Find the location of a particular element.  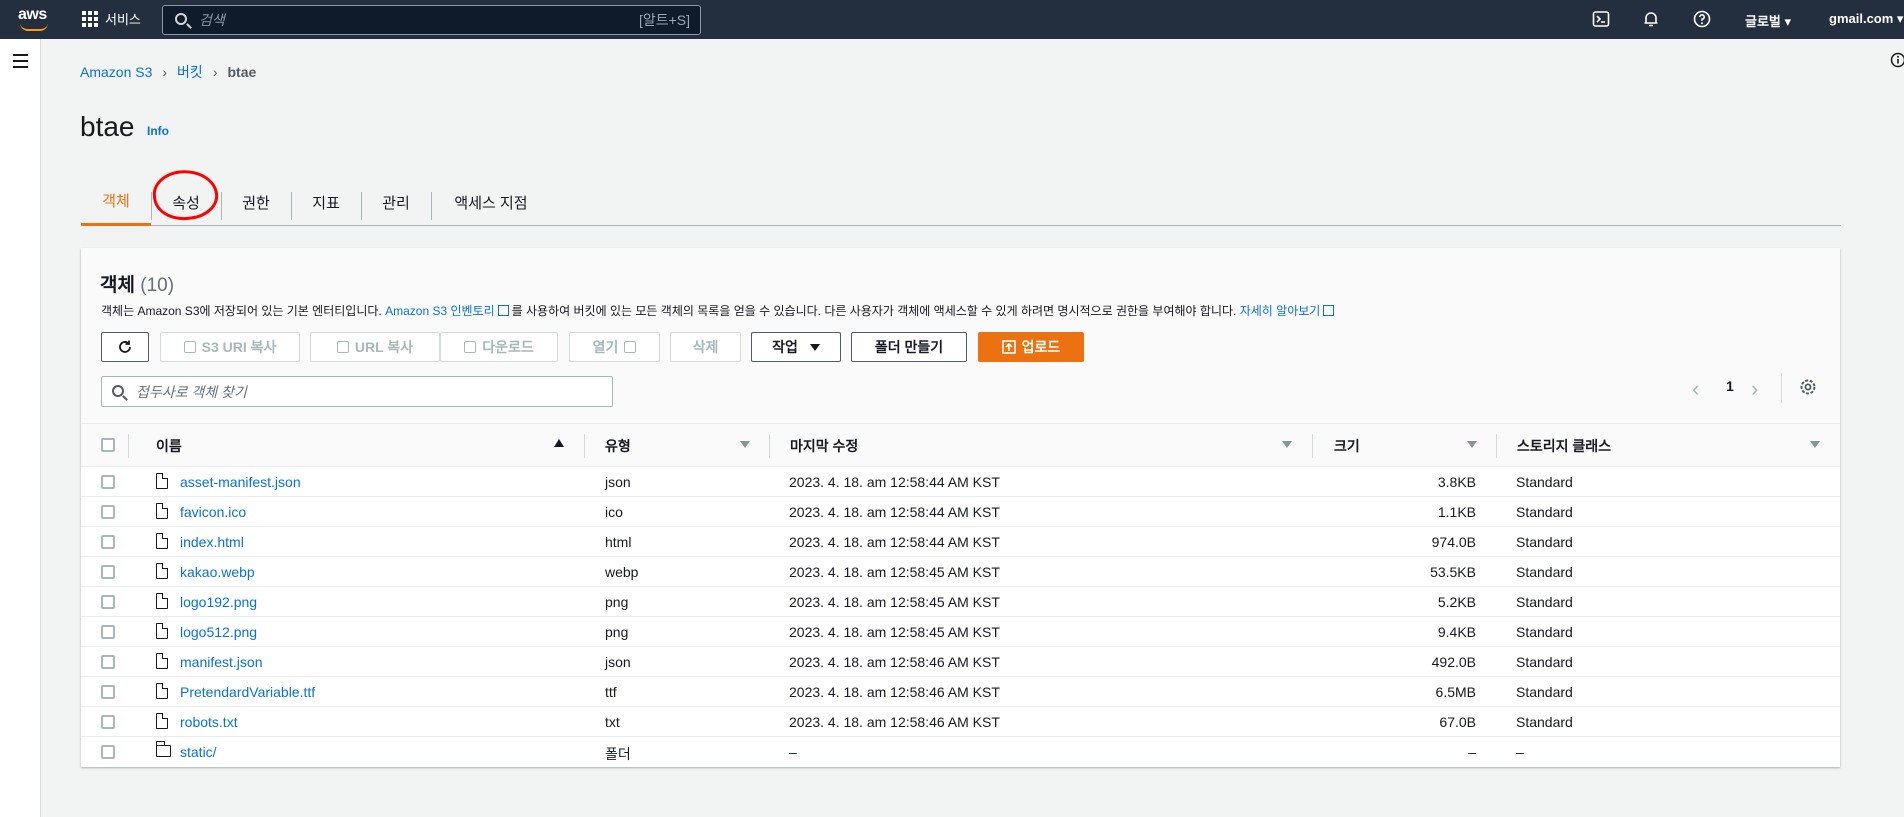

services-label: 서비스 is located at coordinates (123, 19).